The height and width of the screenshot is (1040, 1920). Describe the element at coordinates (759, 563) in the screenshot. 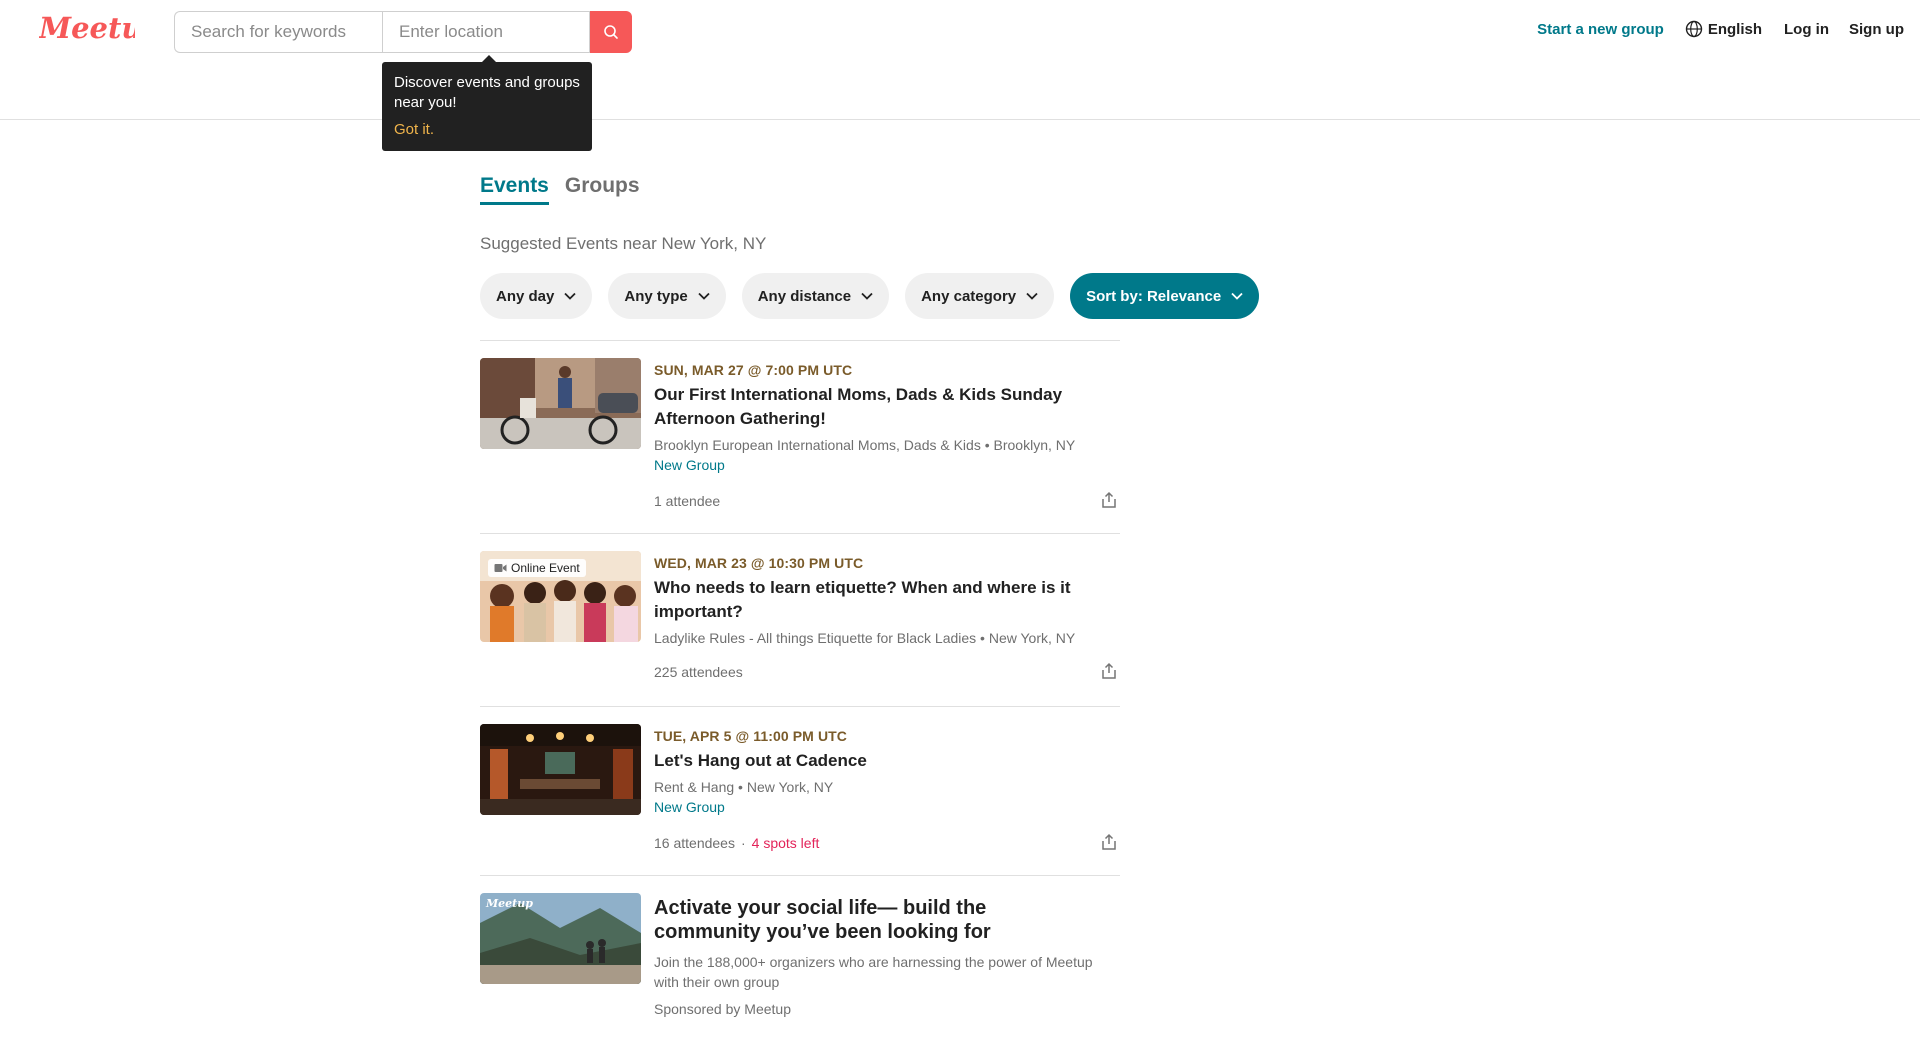

I see `event-date: WED, MAR 23 @ 10:30 PM UTC` at that location.